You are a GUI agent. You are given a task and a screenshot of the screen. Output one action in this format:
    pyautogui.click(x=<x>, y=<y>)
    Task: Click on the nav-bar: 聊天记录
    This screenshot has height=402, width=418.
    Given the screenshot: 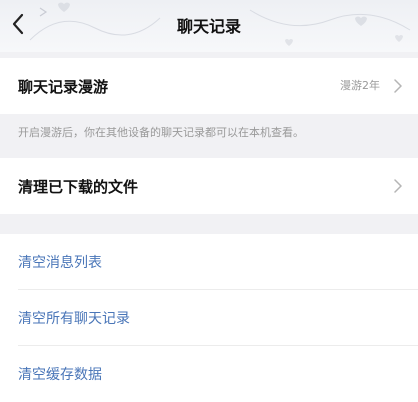 What is the action you would take?
    pyautogui.click(x=209, y=26)
    